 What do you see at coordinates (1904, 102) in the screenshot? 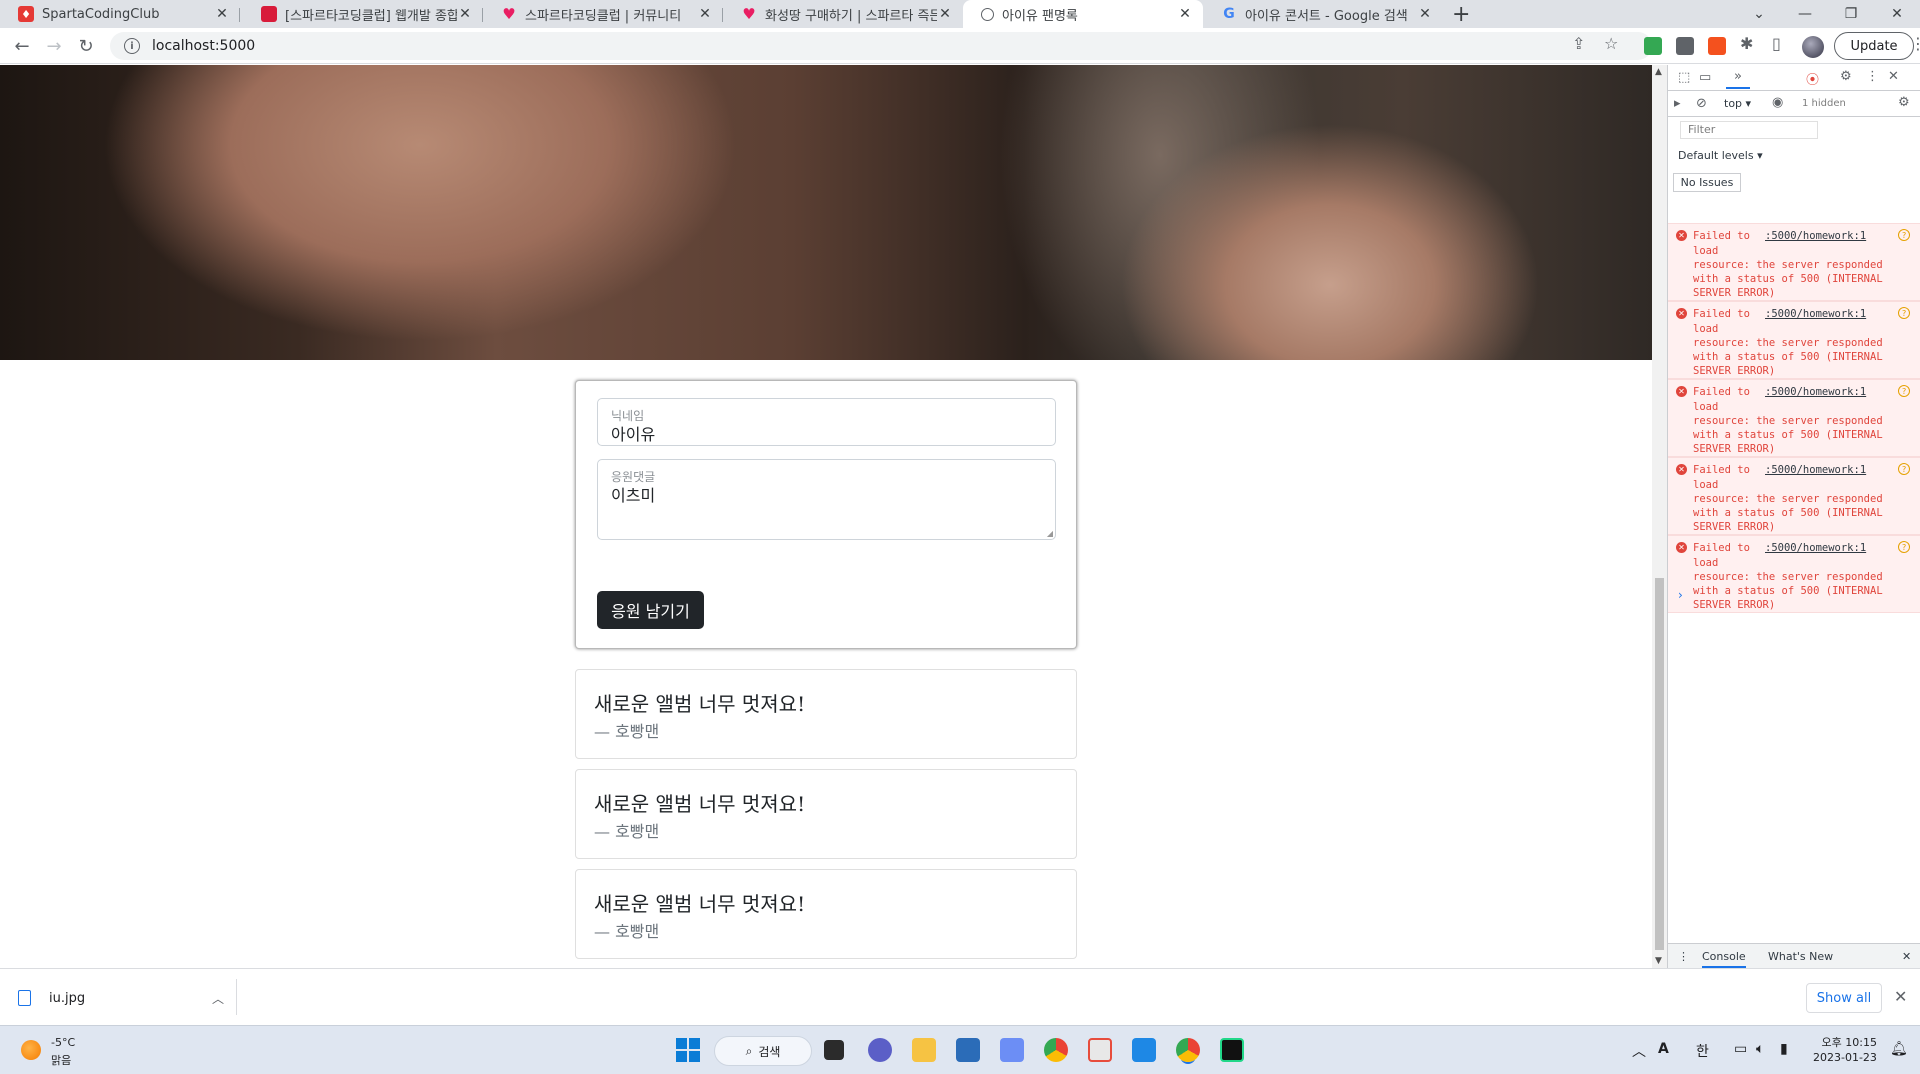
I see `console-settings-icon: ⚙` at bounding box center [1904, 102].